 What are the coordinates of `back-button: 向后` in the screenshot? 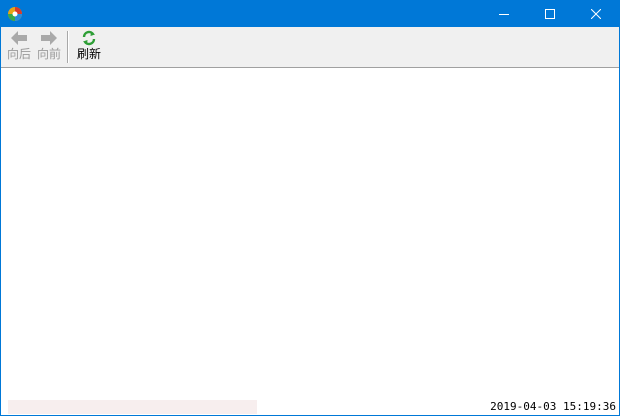 It's located at (19, 47).